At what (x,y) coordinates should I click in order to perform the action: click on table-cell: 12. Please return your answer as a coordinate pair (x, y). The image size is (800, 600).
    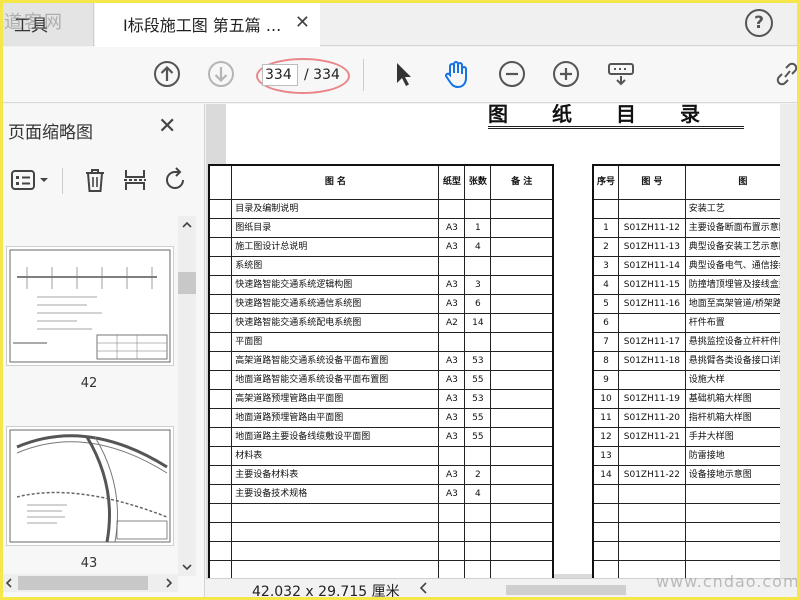
    Looking at the image, I should click on (606, 436).